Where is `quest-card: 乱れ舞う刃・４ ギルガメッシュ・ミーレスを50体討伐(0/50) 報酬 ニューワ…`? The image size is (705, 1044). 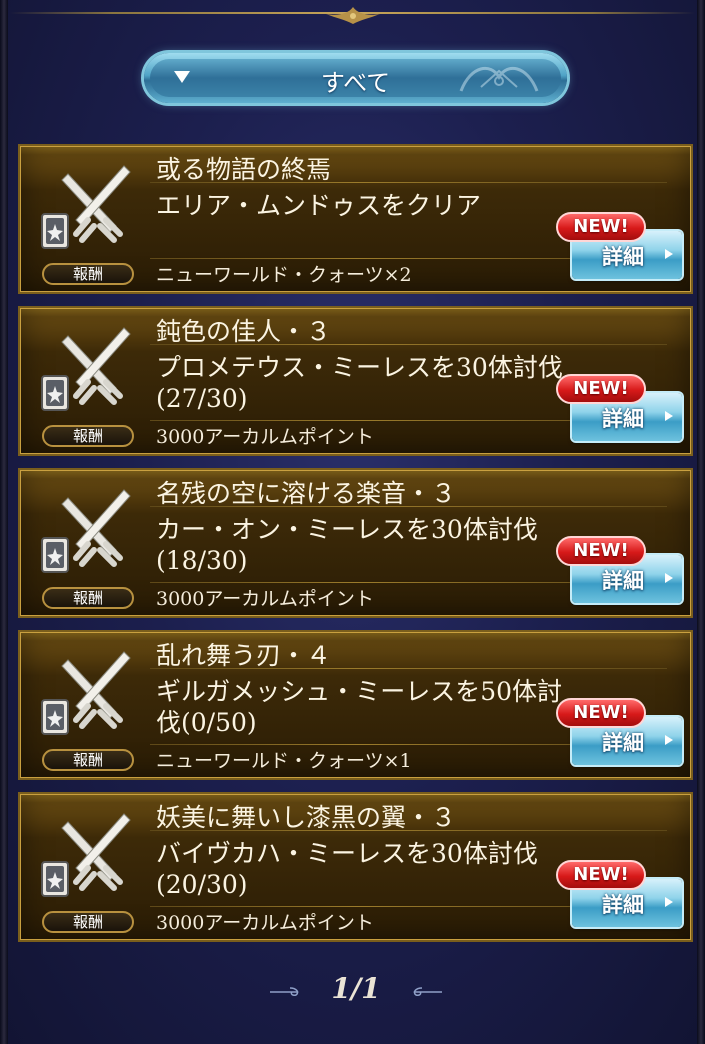
quest-card: 乱れ舞う刃・４ ギルガメッシュ・ミーレスを50体討伐(0/50) 報酬 ニューワ… is located at coordinates (355, 705).